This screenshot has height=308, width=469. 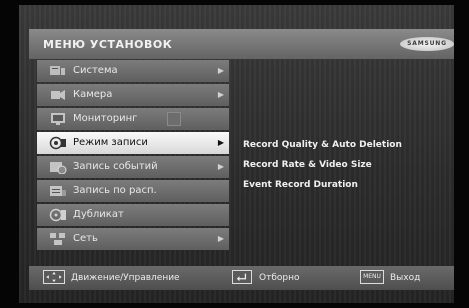 I want to click on monitor-icon, so click(x=58, y=119).